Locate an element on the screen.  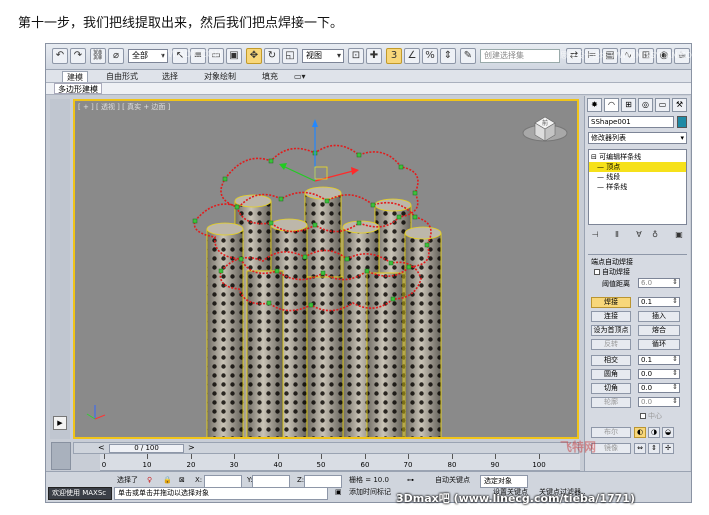
tab-selection: 选择 is located at coordinates (170, 76).